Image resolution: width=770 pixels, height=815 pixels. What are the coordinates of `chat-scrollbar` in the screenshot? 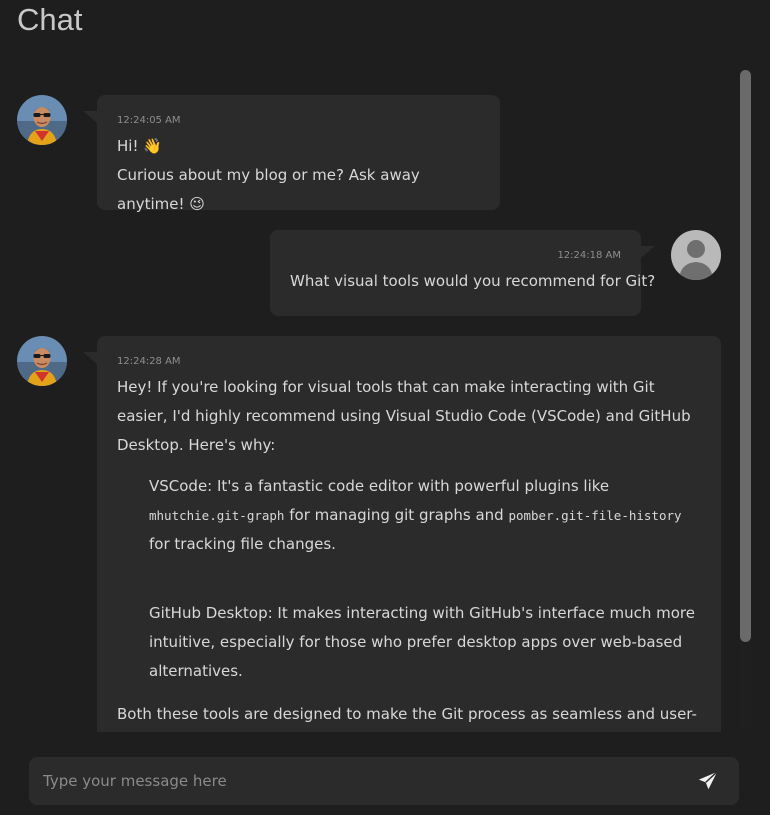 It's located at (745, 401).